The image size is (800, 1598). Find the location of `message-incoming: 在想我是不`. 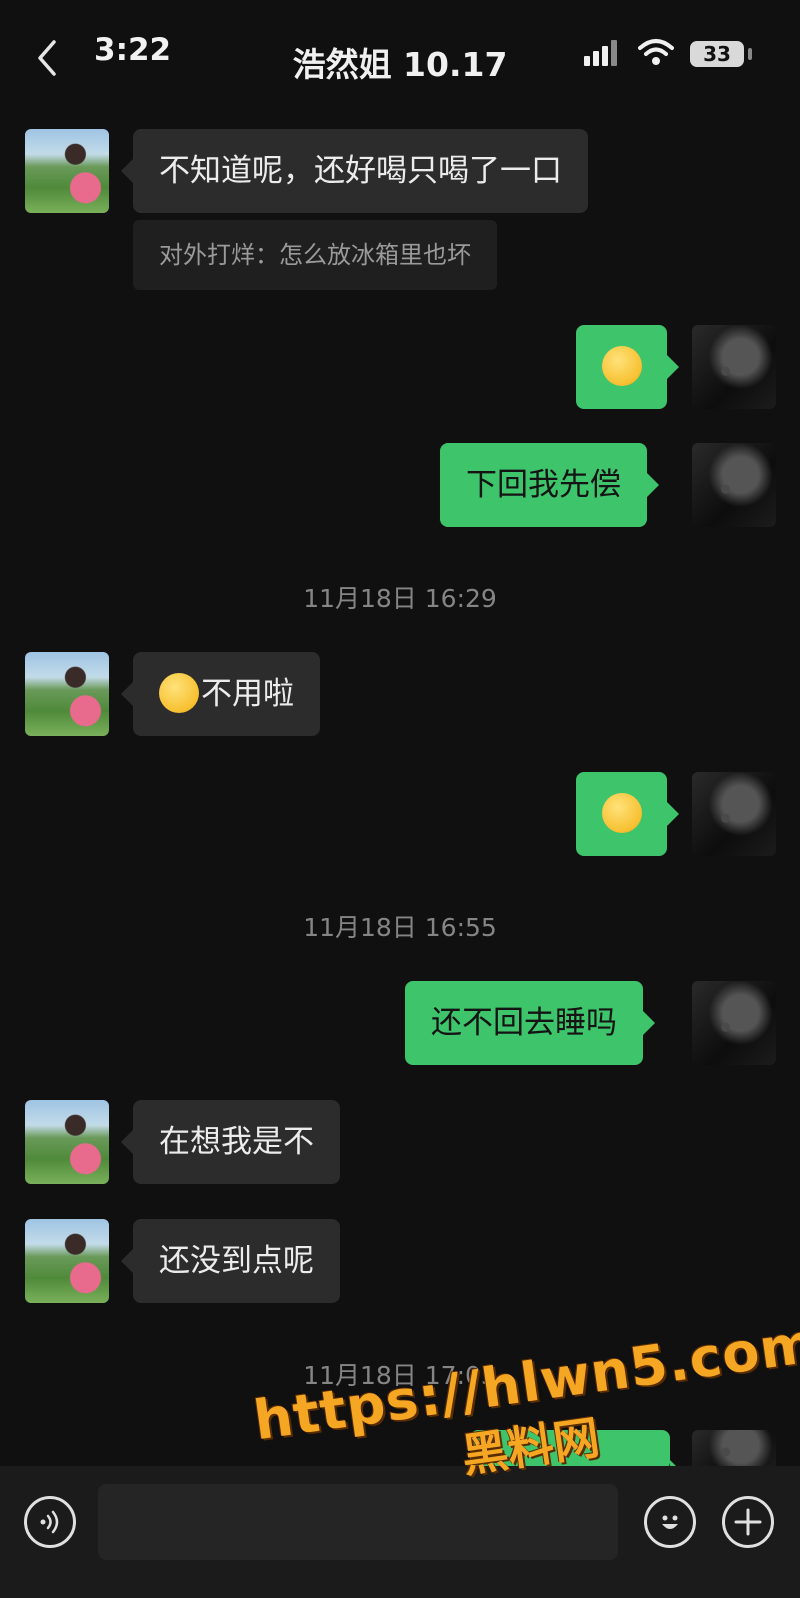

message-incoming: 在想我是不 is located at coordinates (230, 1142).